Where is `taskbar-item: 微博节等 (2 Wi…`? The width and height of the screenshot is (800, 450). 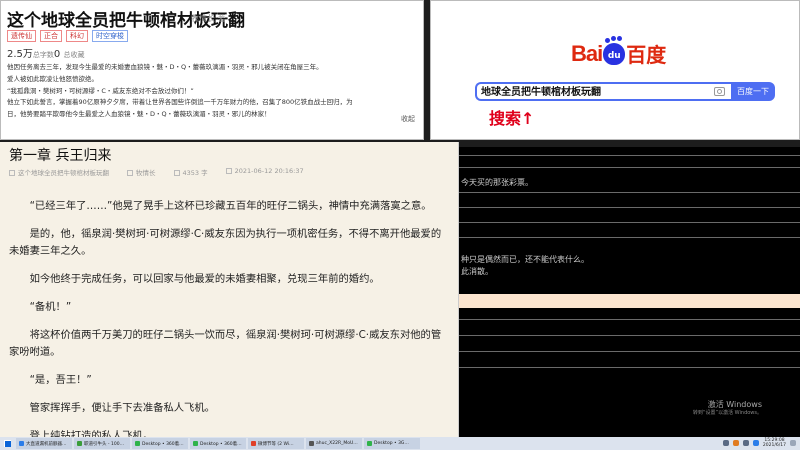 taskbar-item: 微博节等 (2 Wi… is located at coordinates (276, 443).